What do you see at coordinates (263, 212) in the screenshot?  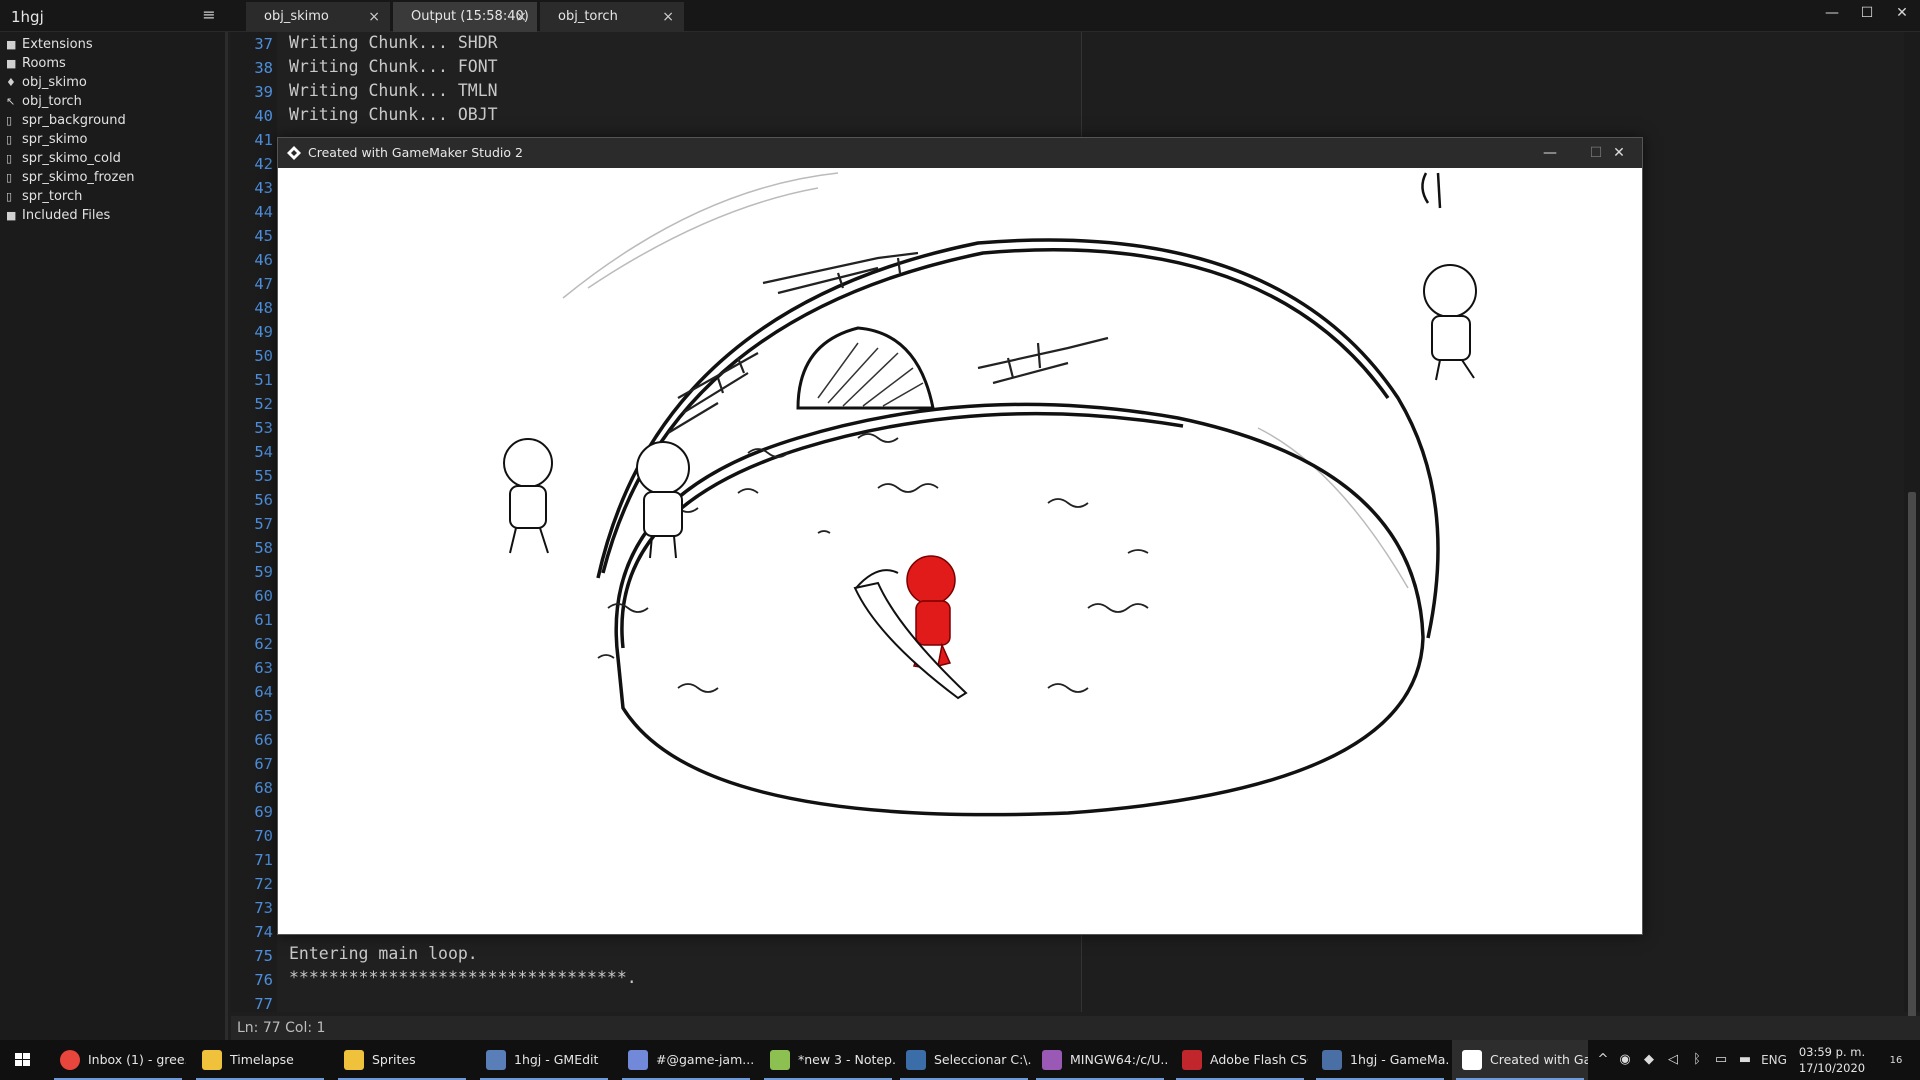 I see `line-number: 44` at bounding box center [263, 212].